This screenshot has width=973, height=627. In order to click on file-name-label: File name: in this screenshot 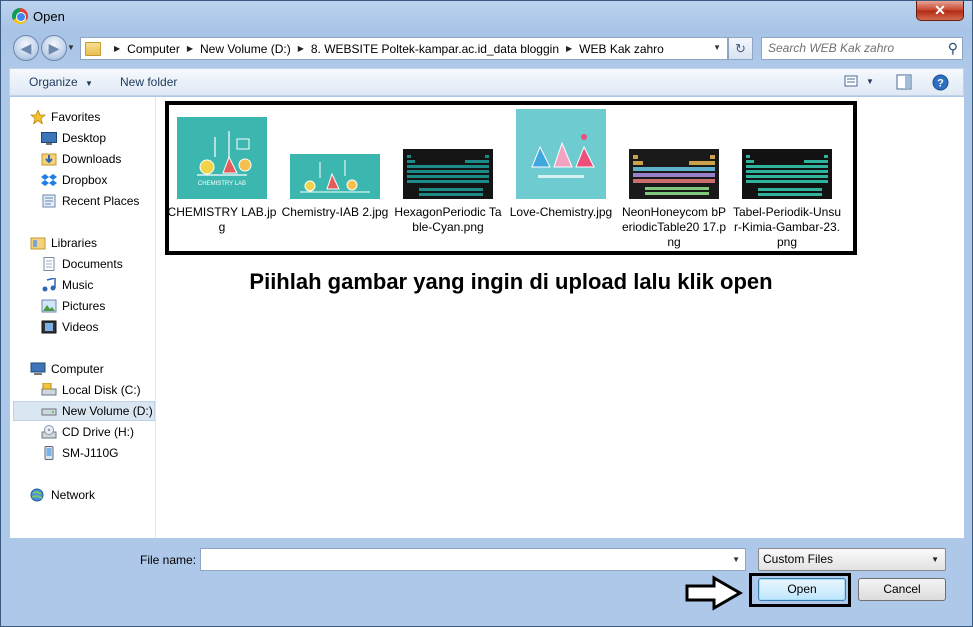, I will do `click(168, 560)`.